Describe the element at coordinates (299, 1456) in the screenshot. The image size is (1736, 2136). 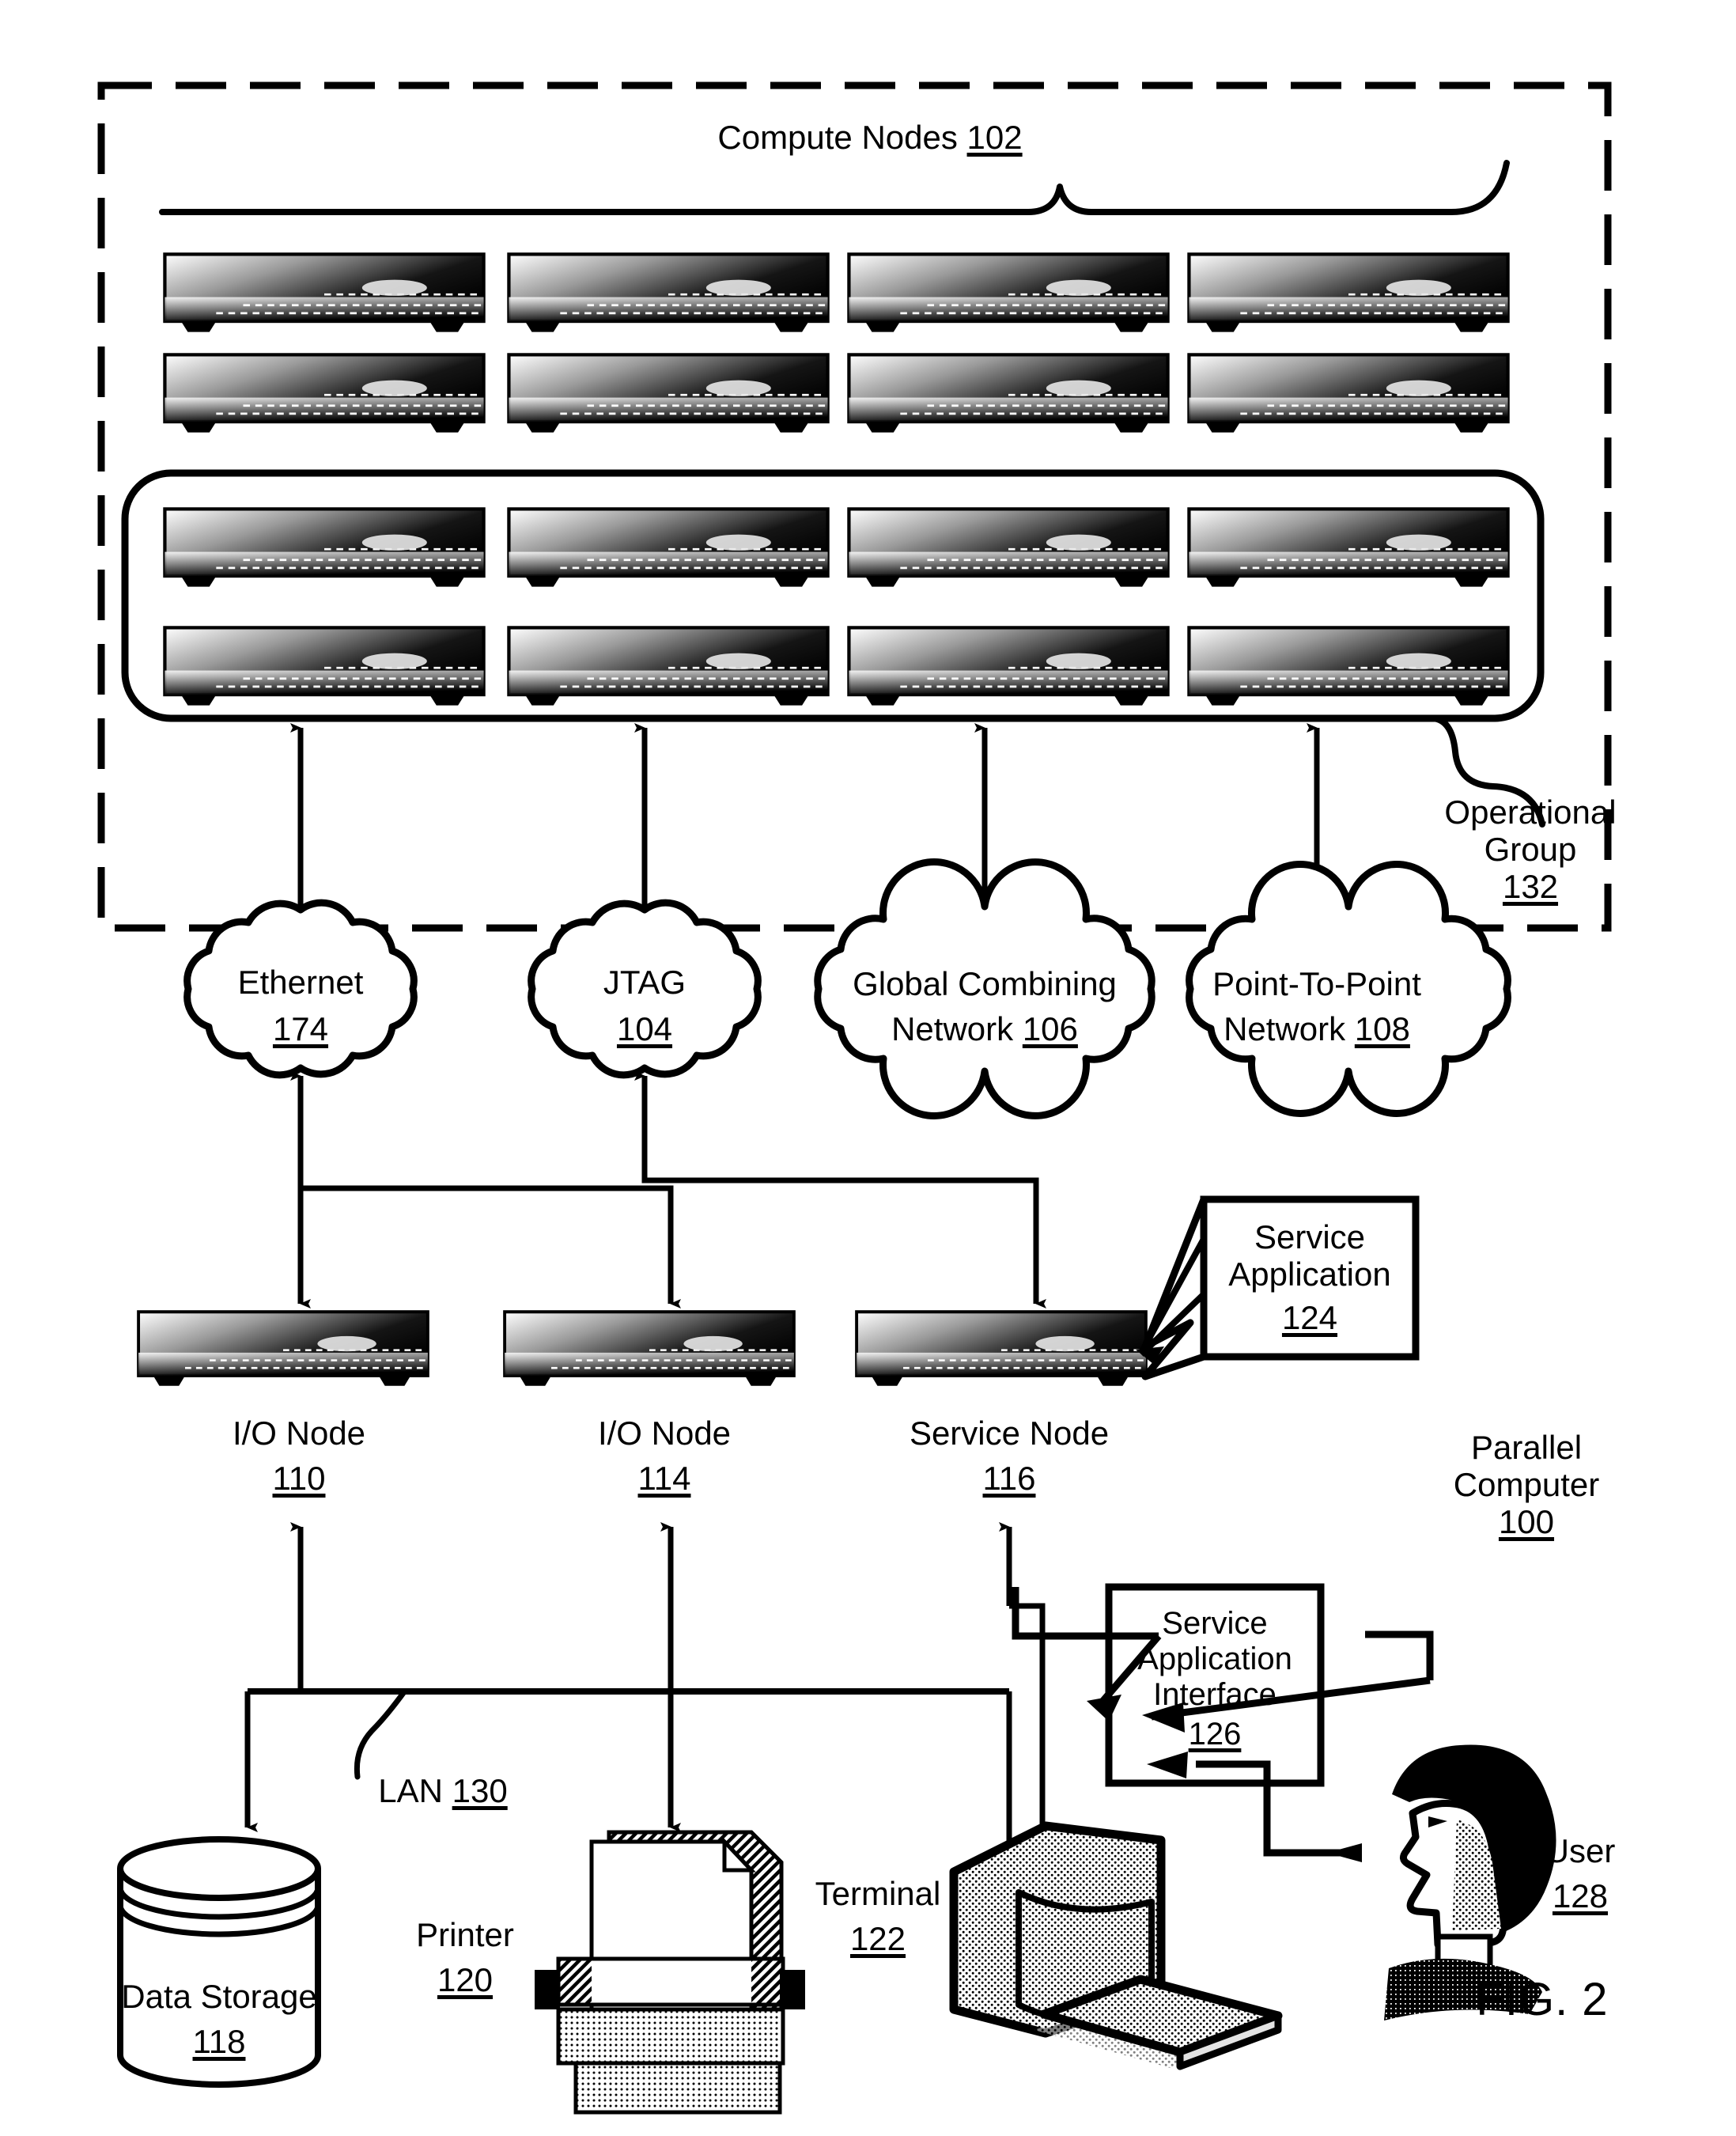
I see `io-node-110-label: I/O Node 110` at that location.